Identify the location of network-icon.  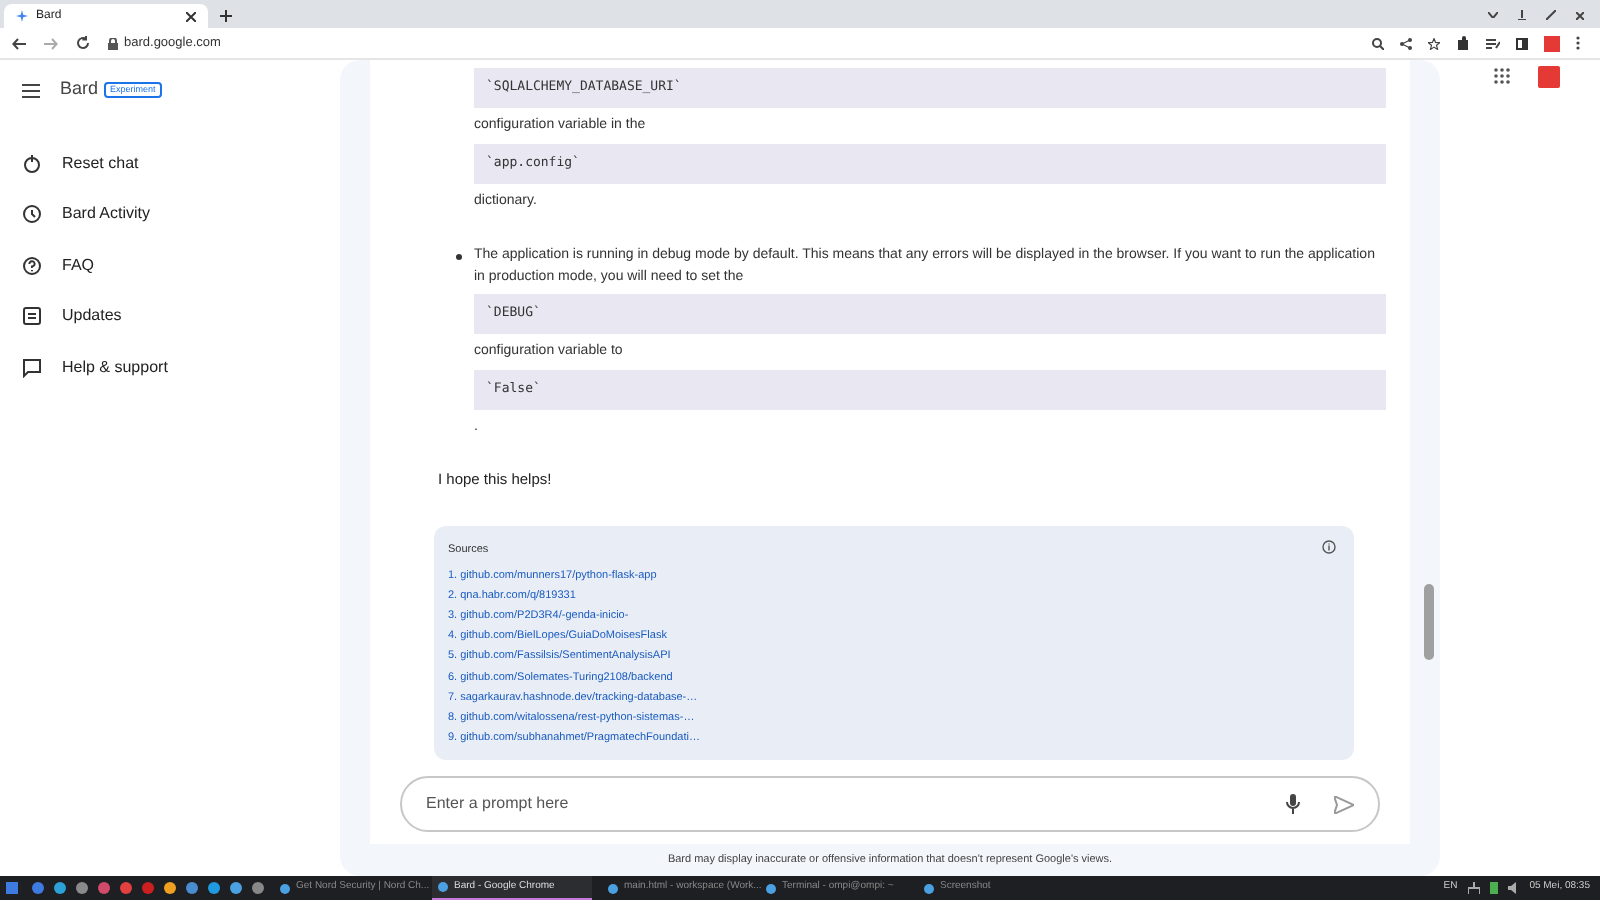
(1473, 888).